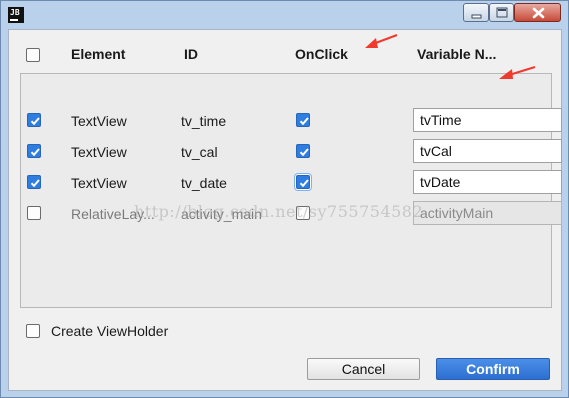 This screenshot has width=569, height=398. What do you see at coordinates (487, 213) in the screenshot?
I see `variable-name-input: activityMain` at bounding box center [487, 213].